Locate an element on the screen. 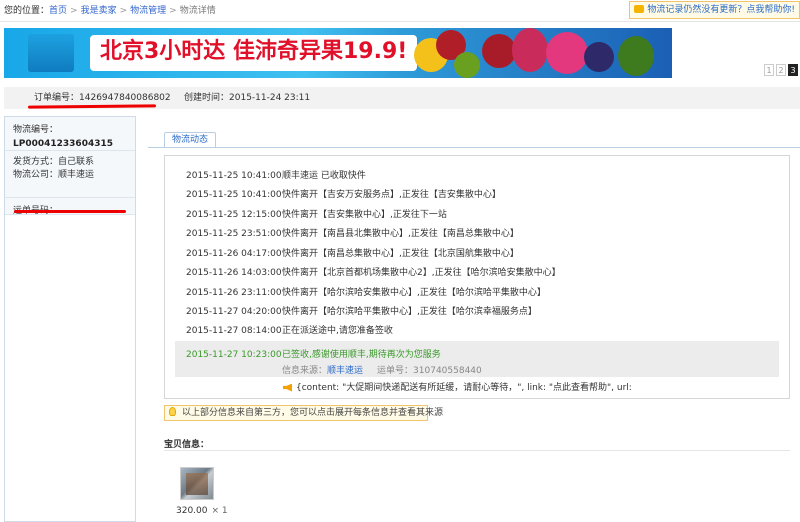 The width and height of the screenshot is (800, 522). breadcrumb-home: 首页 is located at coordinates (58, 11).